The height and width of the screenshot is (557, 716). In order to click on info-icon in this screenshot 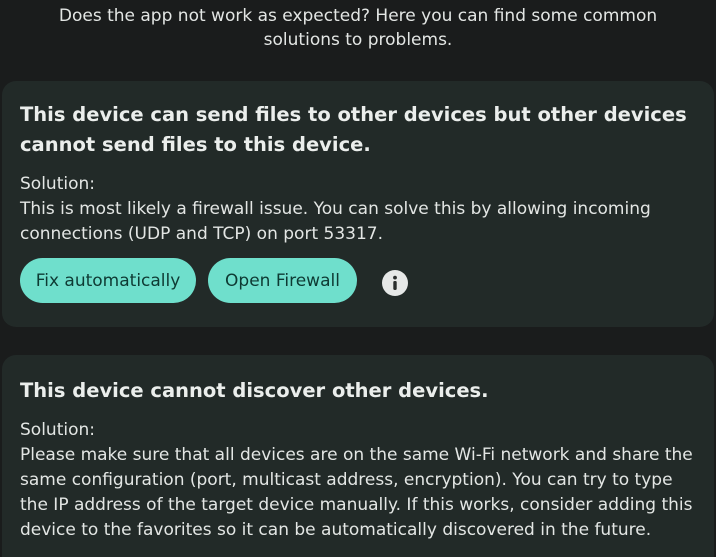, I will do `click(395, 283)`.